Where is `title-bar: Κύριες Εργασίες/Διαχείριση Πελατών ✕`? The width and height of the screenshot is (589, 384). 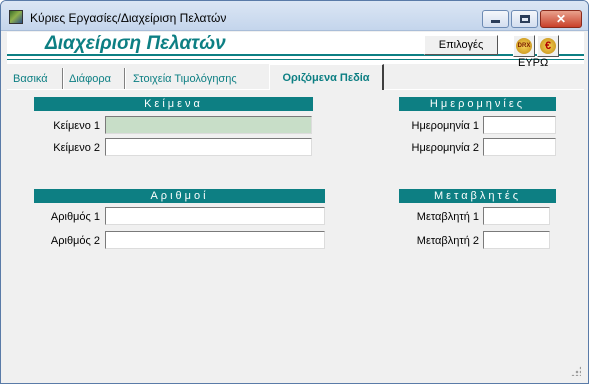
title-bar: Κύριες Εργασίες/Διαχείριση Πελατών ✕ is located at coordinates (294, 16).